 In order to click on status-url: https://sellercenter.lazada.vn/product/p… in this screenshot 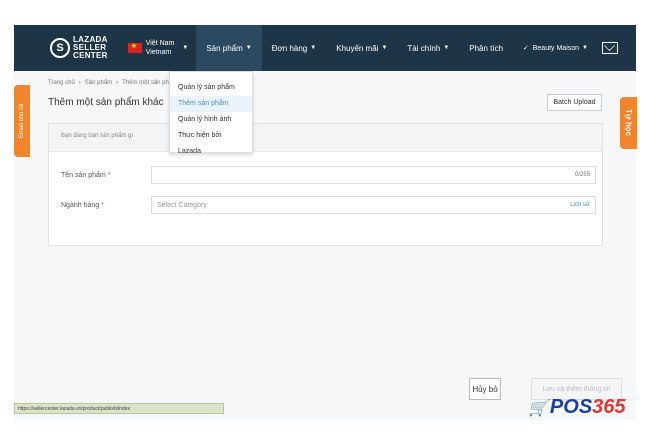, I will do `click(119, 408)`.